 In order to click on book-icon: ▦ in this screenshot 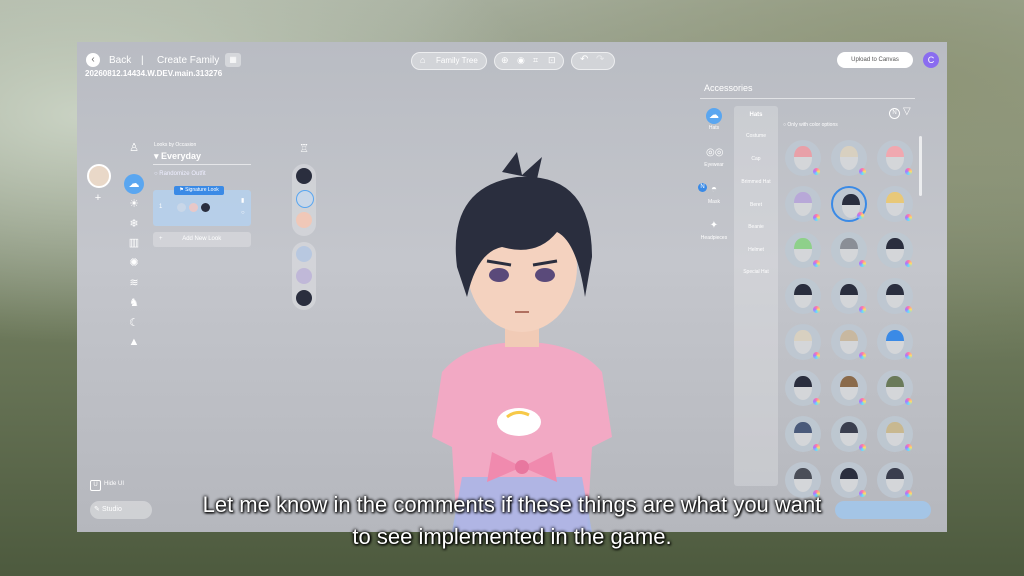, I will do `click(233, 60)`.